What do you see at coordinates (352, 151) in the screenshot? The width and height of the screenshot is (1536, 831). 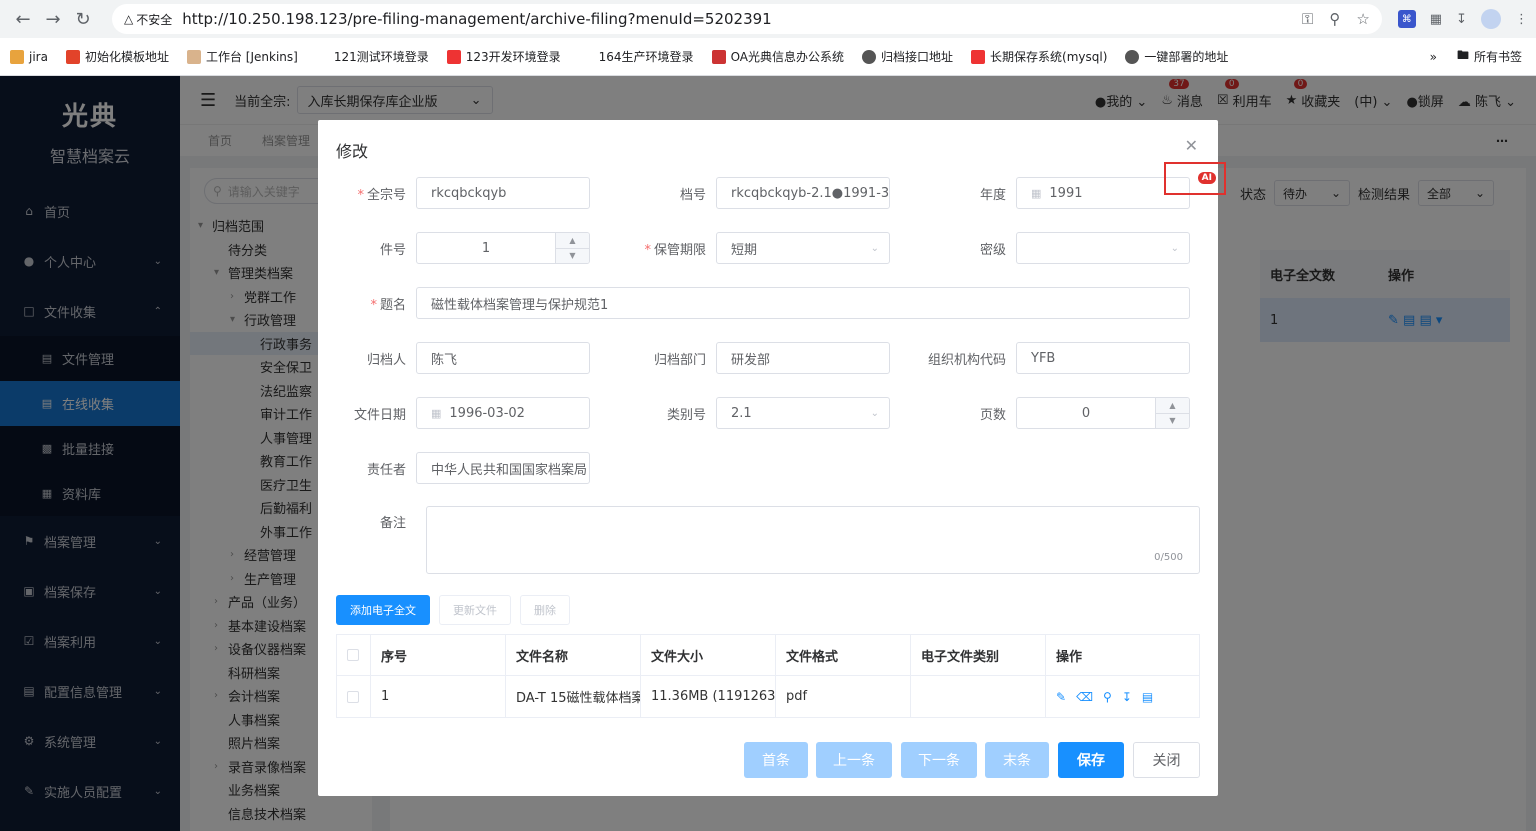 I see `dialog-title: 修改` at bounding box center [352, 151].